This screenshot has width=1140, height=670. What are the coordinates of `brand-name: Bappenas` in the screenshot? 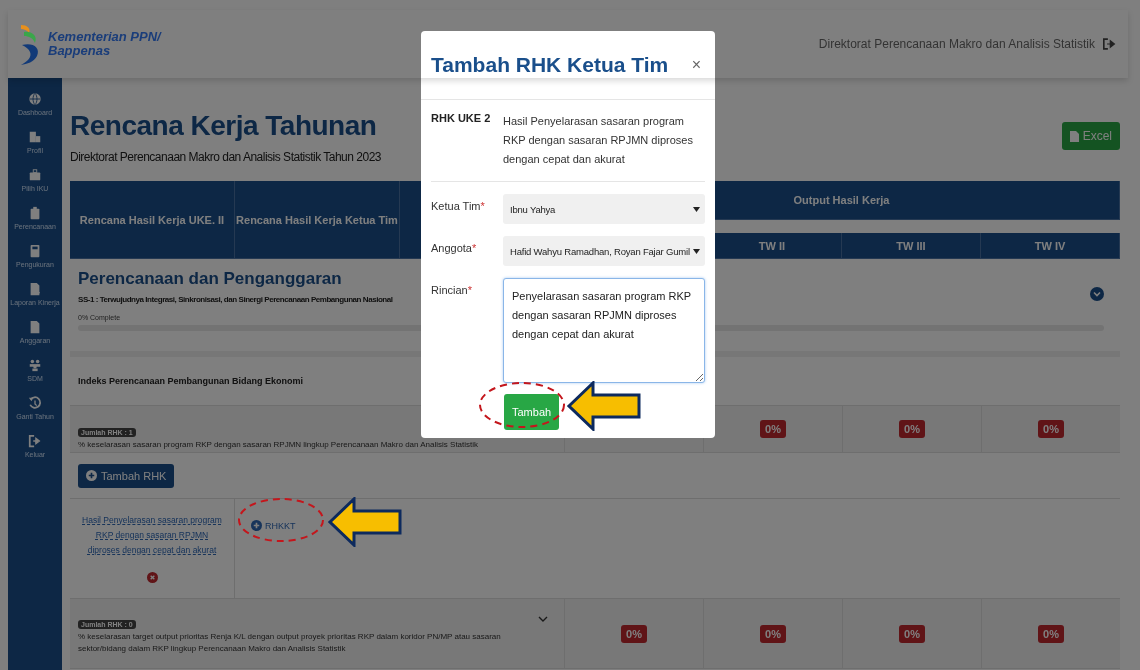 It's located at (80, 51).